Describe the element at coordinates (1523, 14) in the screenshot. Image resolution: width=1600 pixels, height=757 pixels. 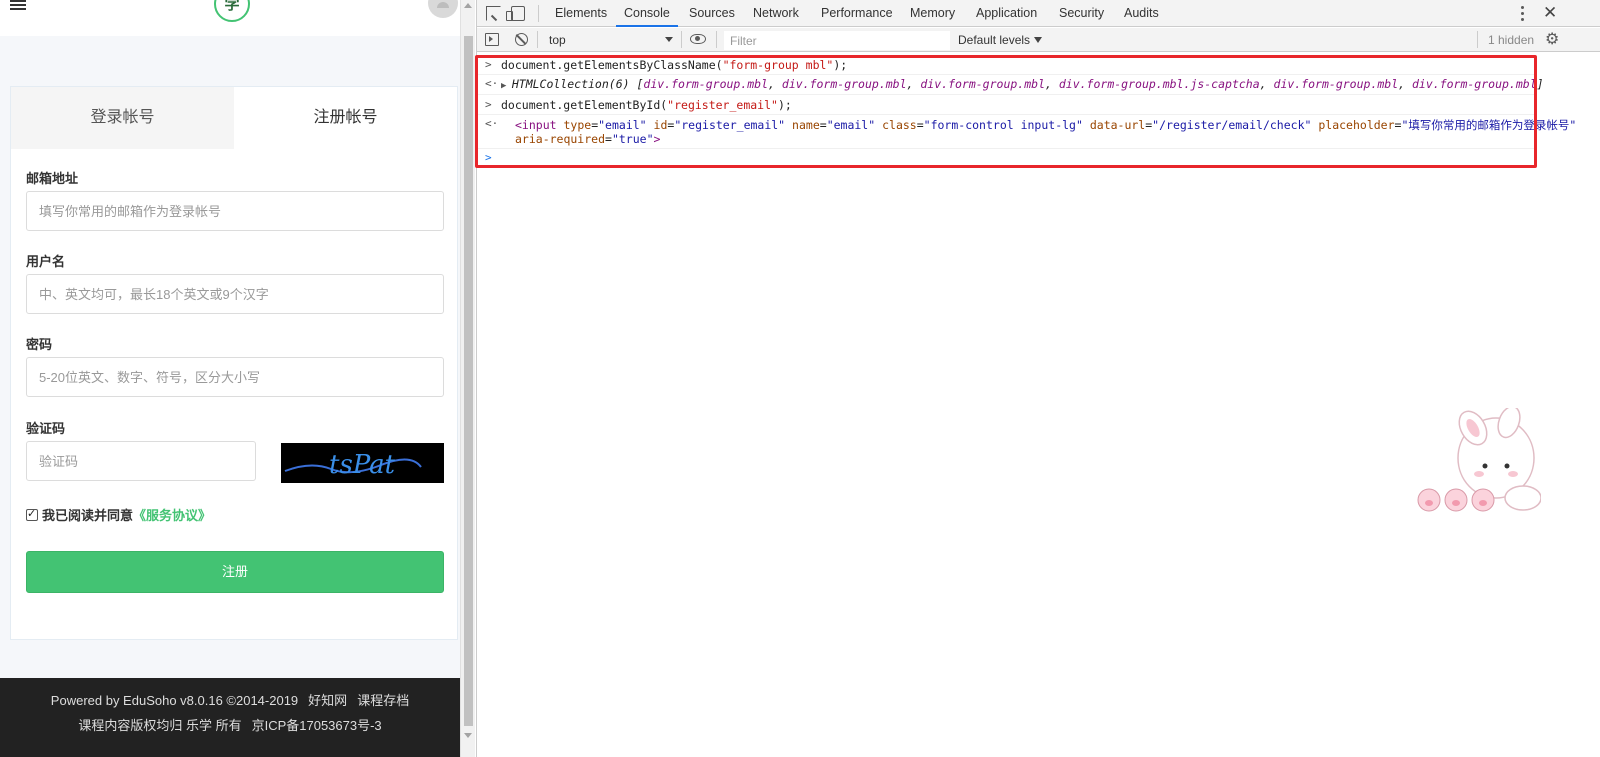
I see `more-options-icon` at that location.